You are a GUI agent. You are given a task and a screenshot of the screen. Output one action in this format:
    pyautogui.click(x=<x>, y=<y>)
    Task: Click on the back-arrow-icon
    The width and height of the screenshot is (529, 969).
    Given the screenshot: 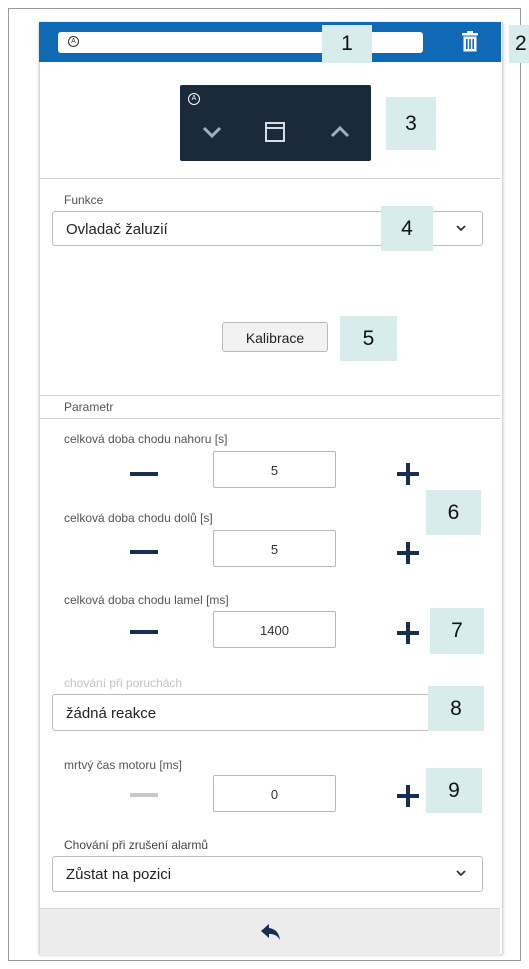 What is the action you would take?
    pyautogui.click(x=271, y=932)
    